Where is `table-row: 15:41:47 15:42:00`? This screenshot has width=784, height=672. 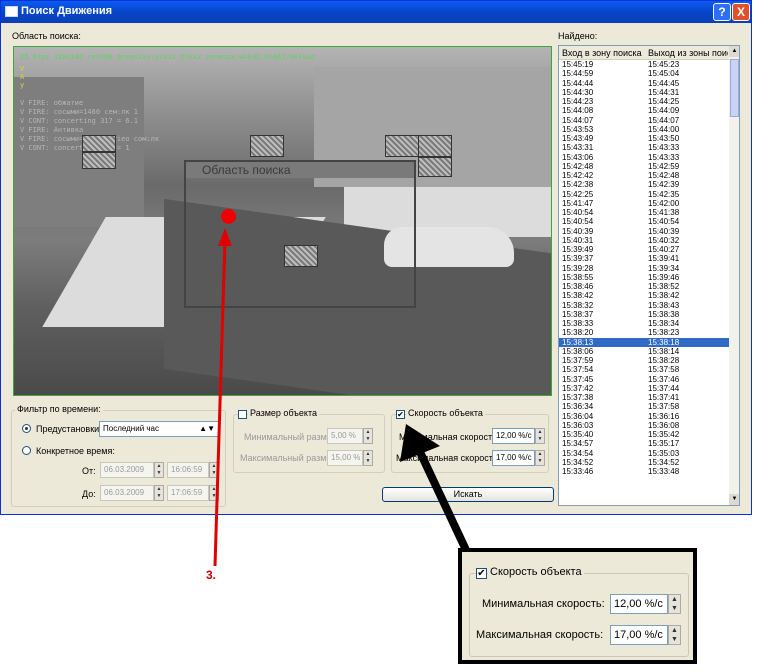 table-row: 15:41:47 15:42:00 is located at coordinates (644, 203).